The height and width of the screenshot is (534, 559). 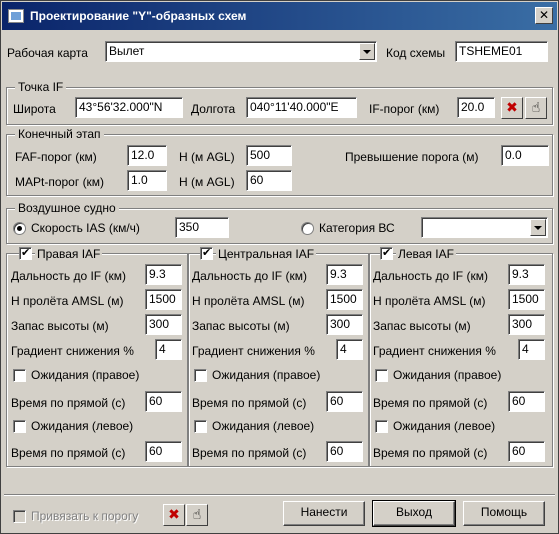 I want to click on delete-button: ✖, so click(x=512, y=108).